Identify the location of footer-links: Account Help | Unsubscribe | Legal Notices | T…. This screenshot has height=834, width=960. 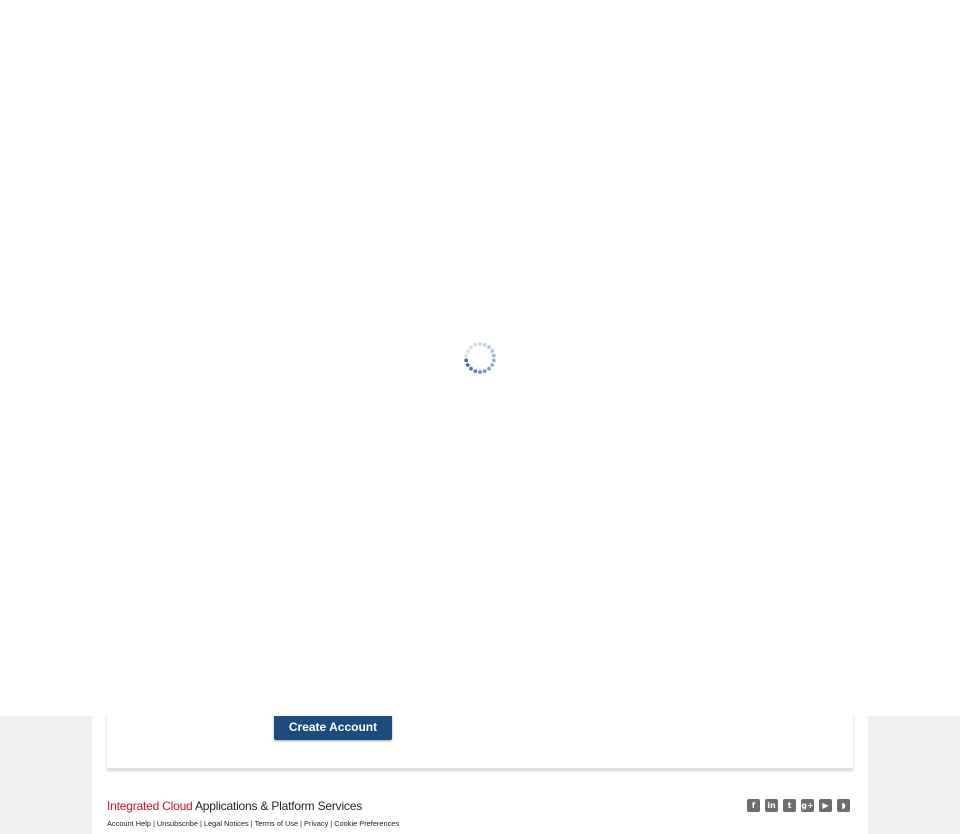
(253, 823).